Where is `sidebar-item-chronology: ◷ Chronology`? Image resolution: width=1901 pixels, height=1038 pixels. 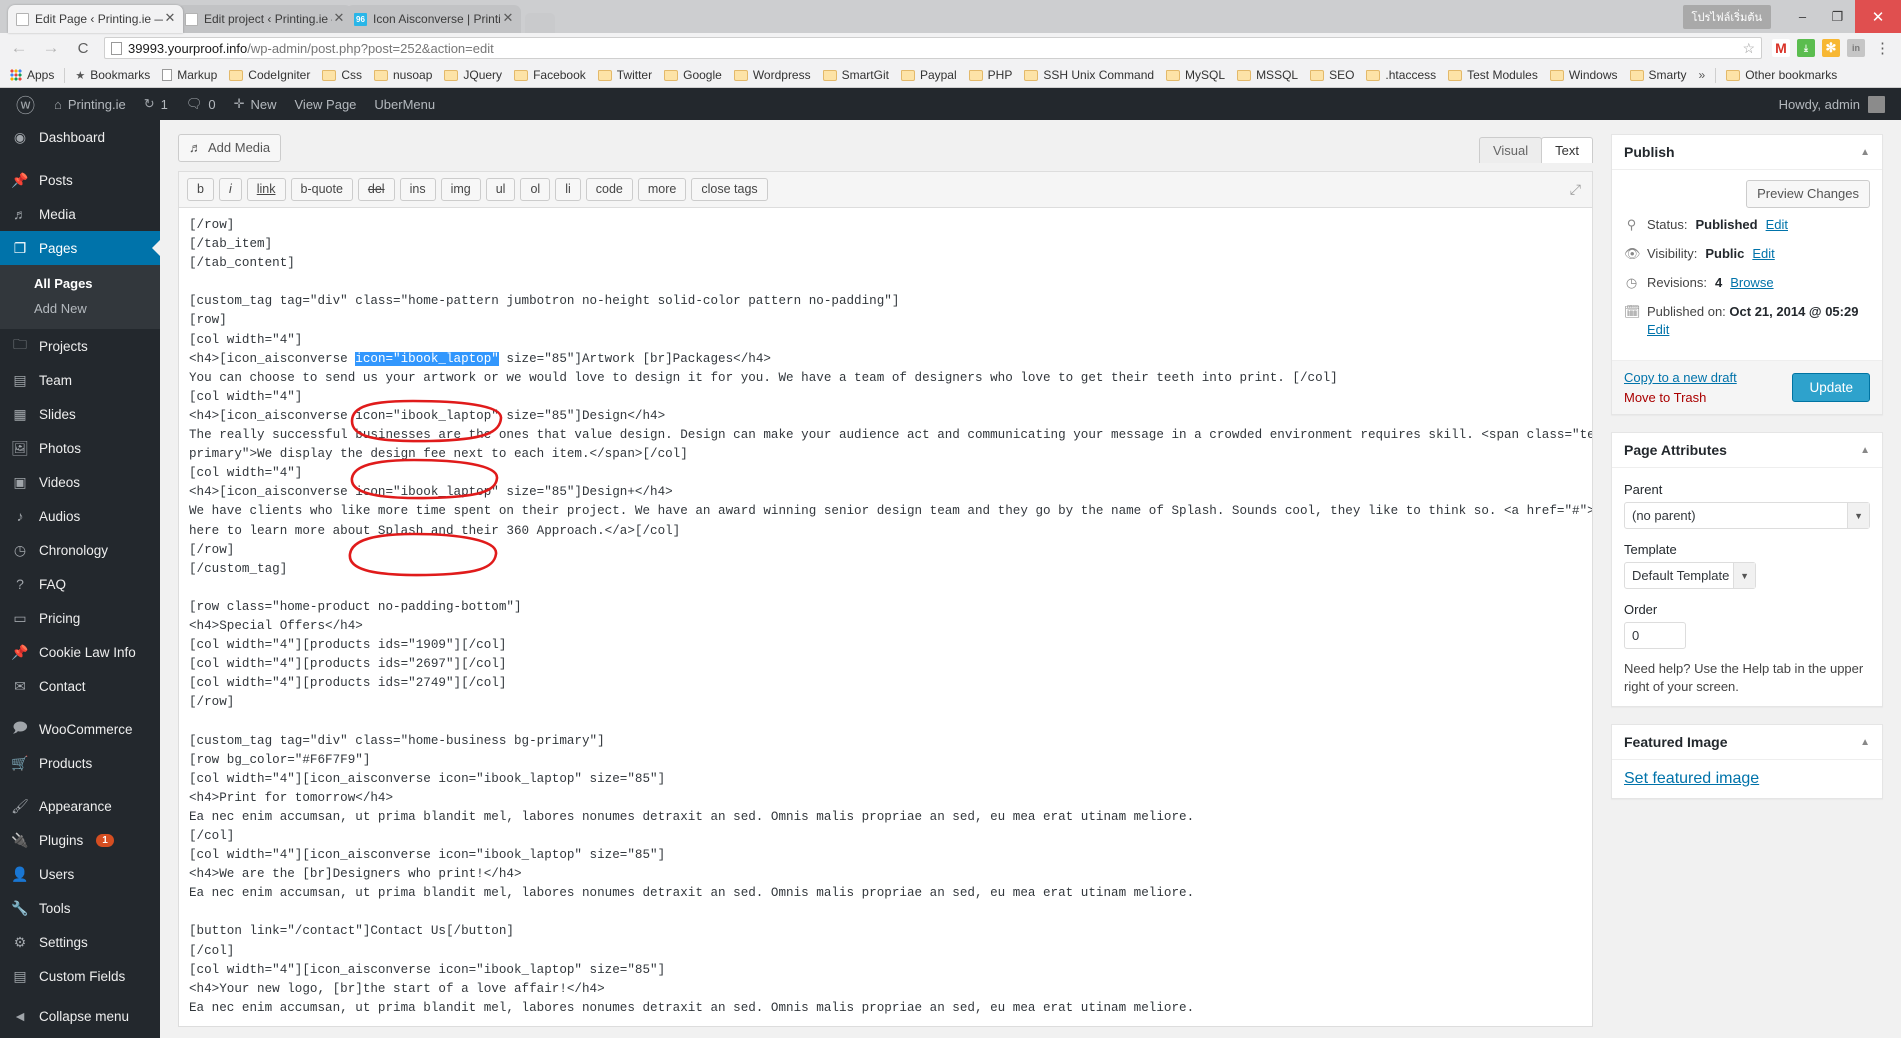
sidebar-item-chronology: ◷ Chronology is located at coordinates (80, 550).